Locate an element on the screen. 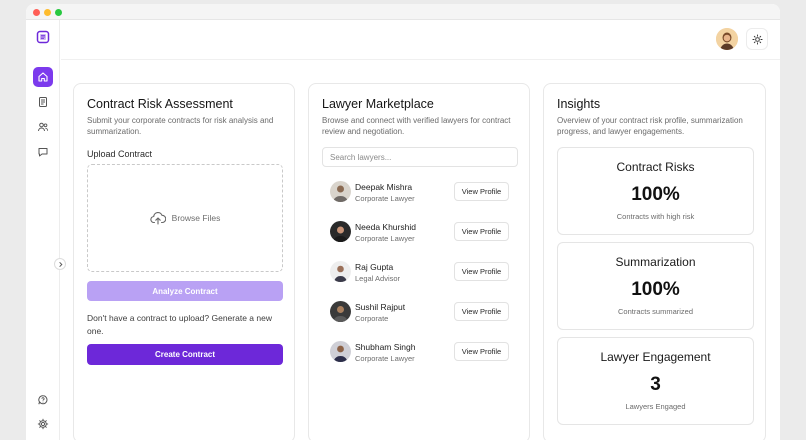 The image size is (806, 440). lawyer-list-item: Sushil Rajput Corporate View Profile is located at coordinates (420, 312).